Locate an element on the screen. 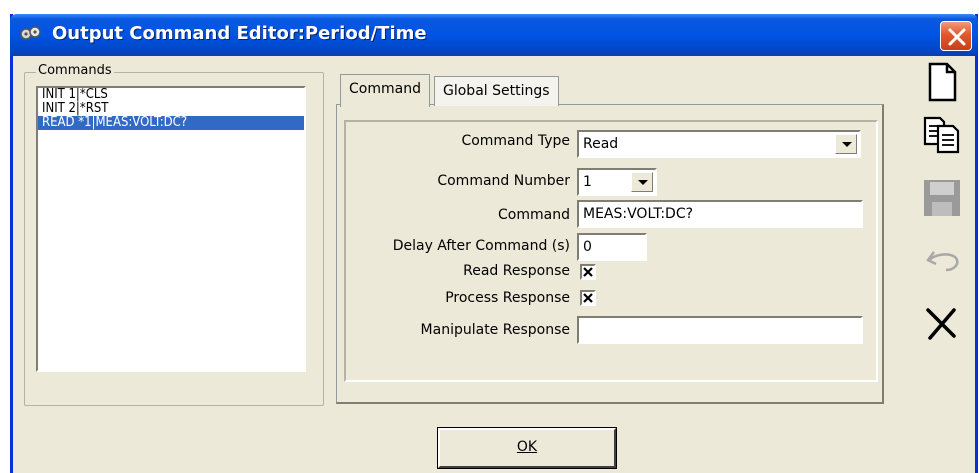 Image resolution: width=979 pixels, height=473 pixels. list-item: INIT 2|*RST is located at coordinates (171, 109).